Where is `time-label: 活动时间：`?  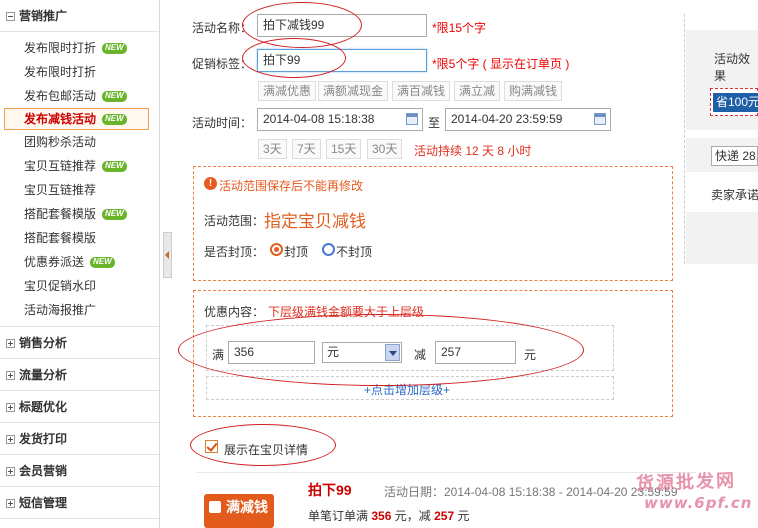 time-label: 活动时间： is located at coordinates (222, 123).